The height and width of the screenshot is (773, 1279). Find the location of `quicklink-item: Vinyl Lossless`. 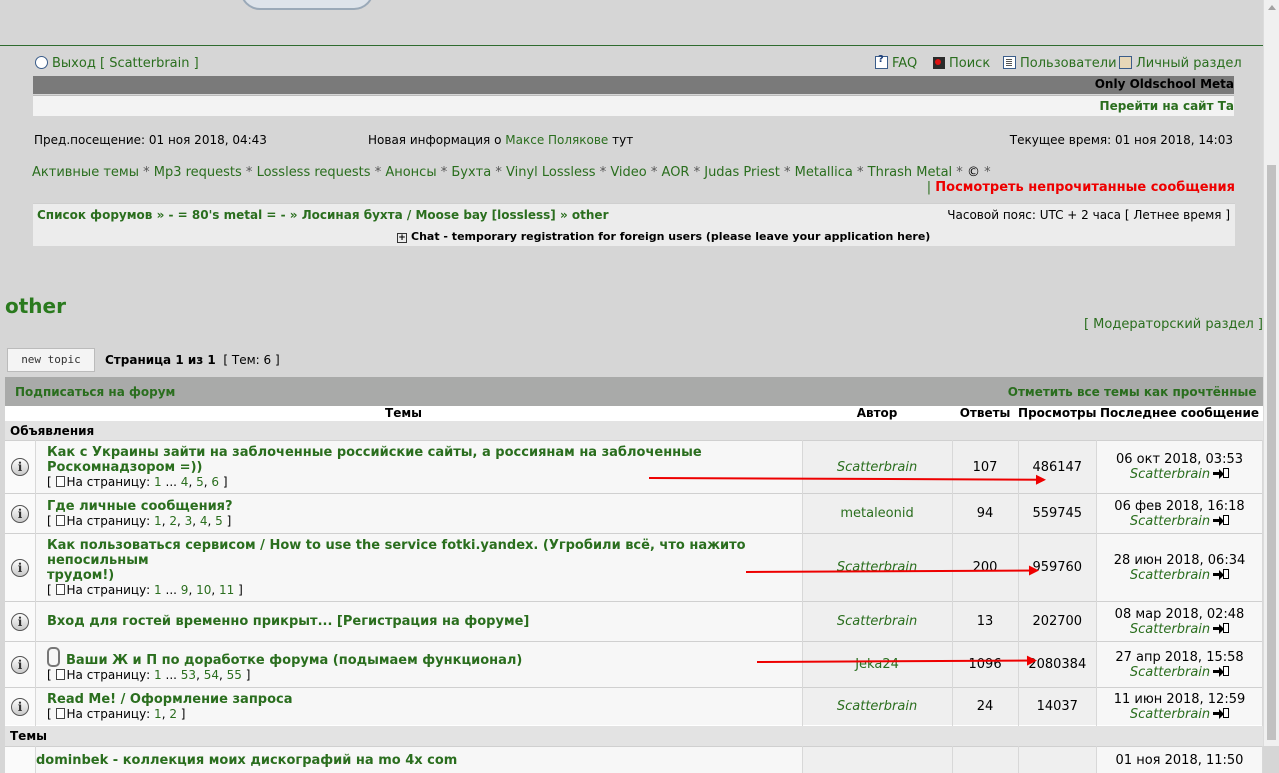

quicklink-item: Vinyl Lossless is located at coordinates (551, 172).